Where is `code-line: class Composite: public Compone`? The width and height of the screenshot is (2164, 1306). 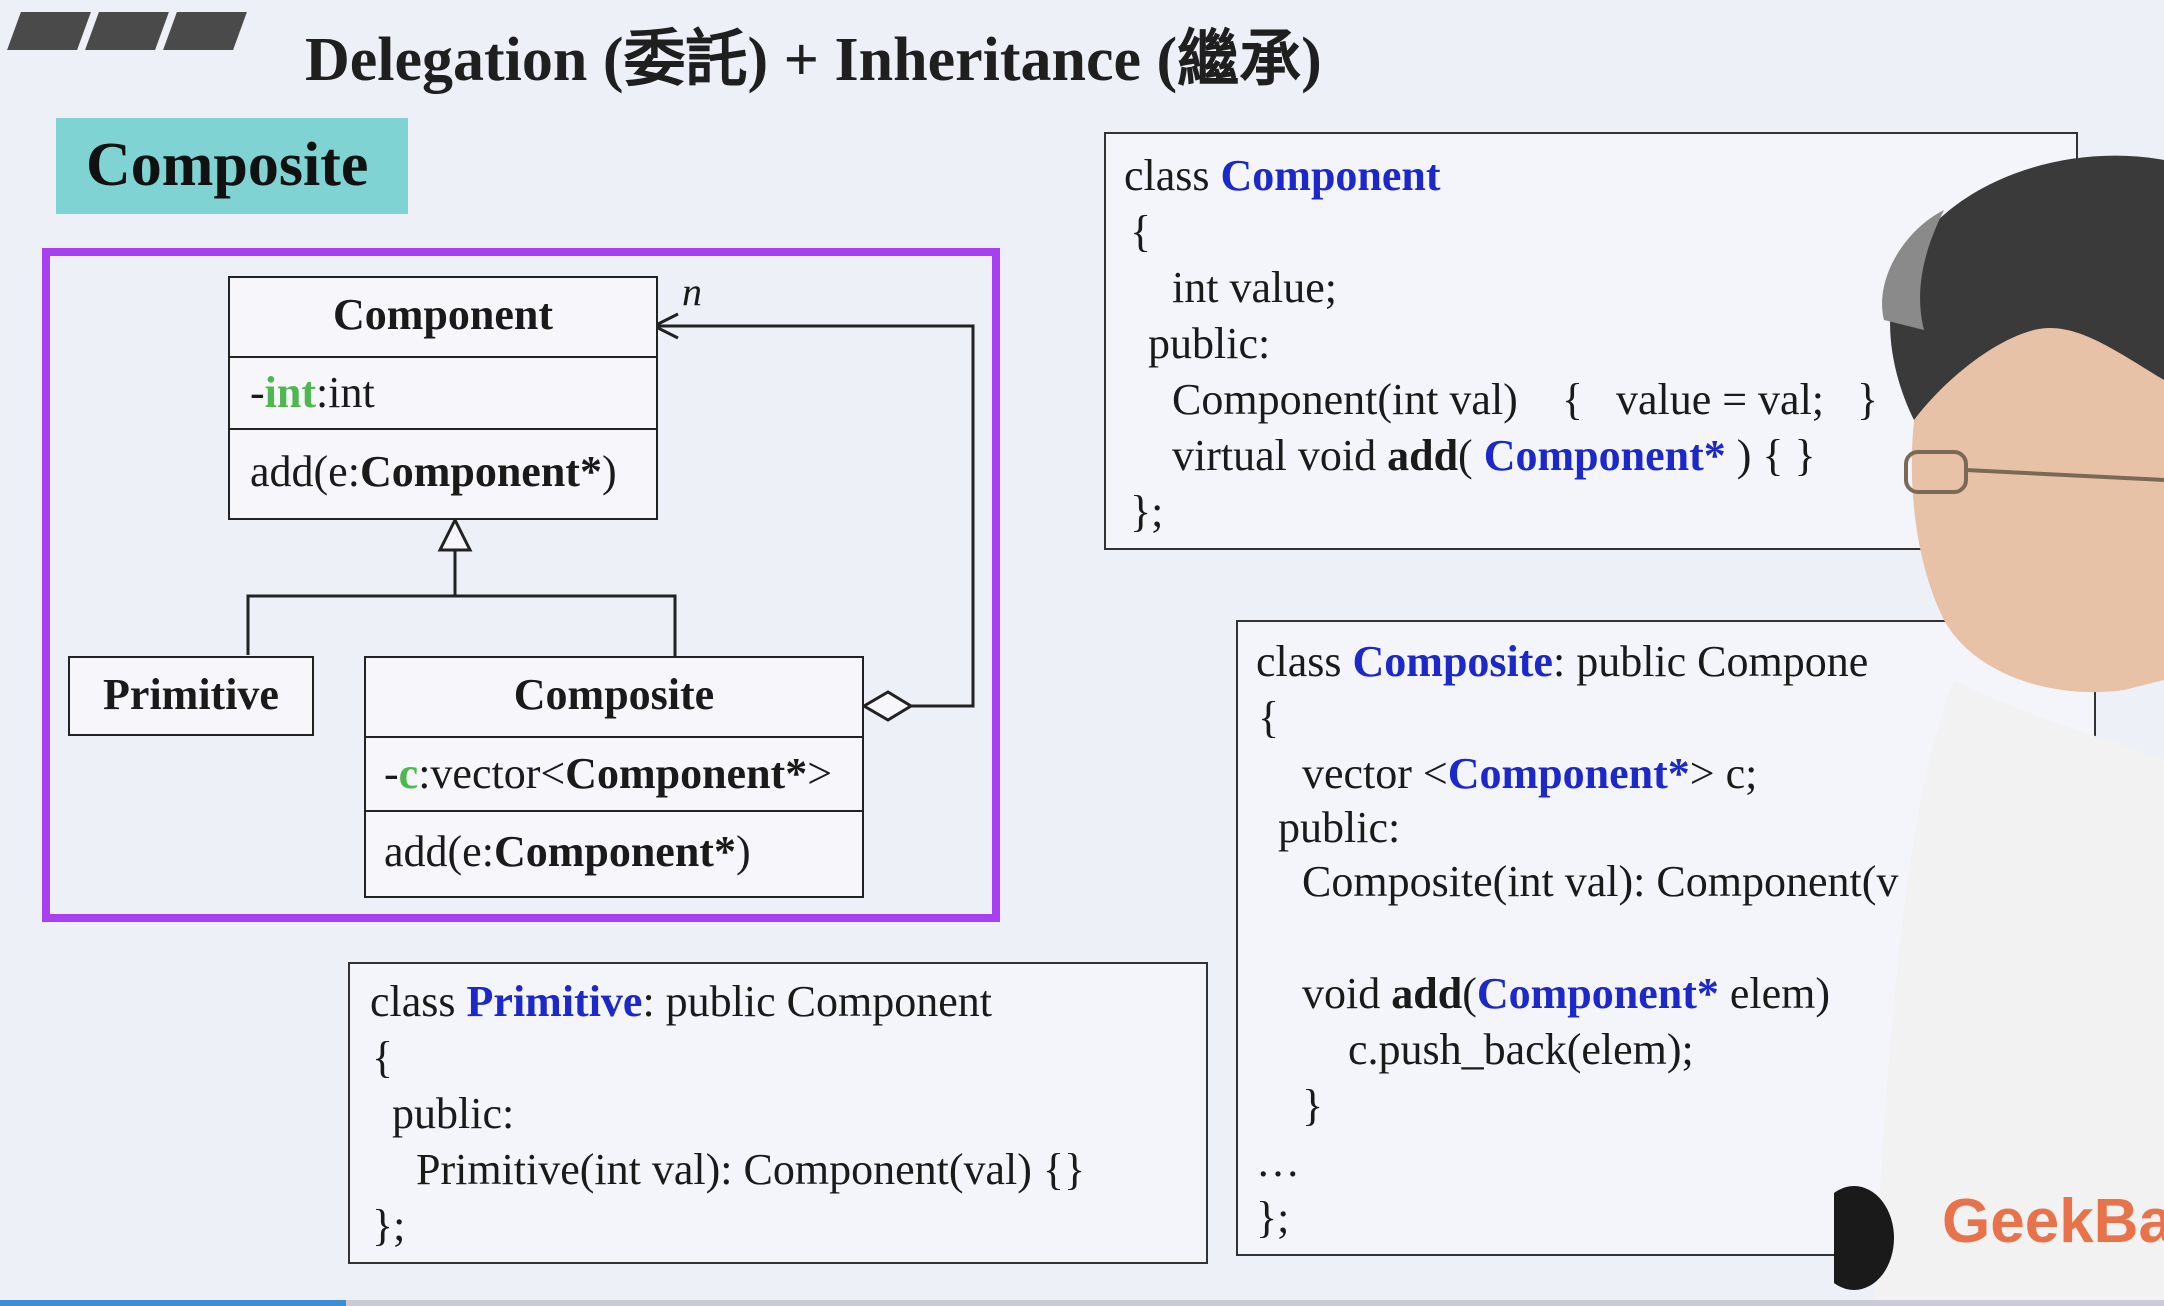 code-line: class Composite: public Compone is located at coordinates (1562, 661).